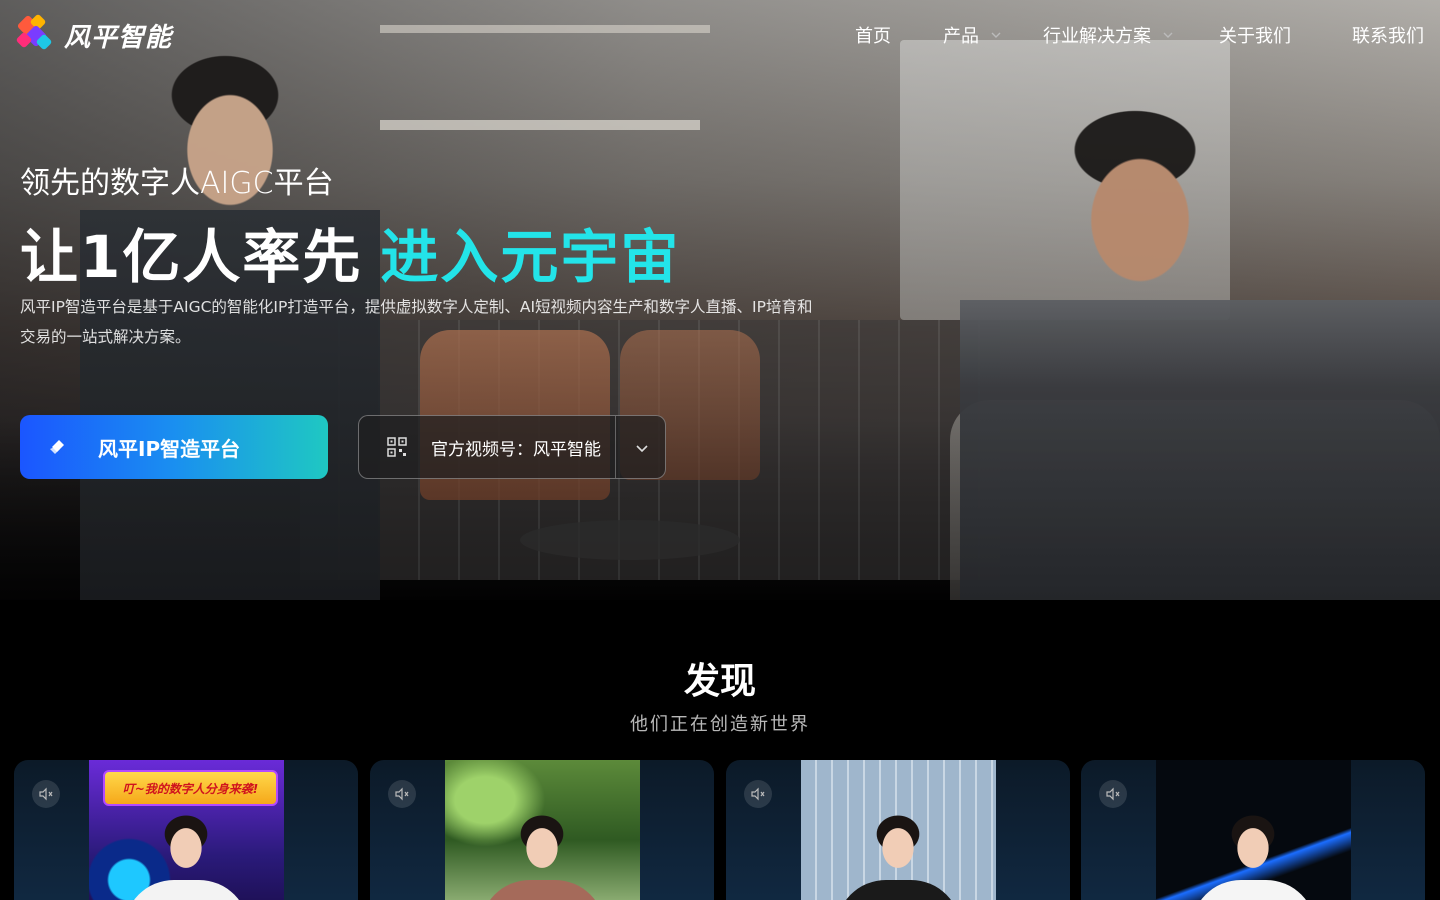  Describe the element at coordinates (190, 788) in the screenshot. I see `video-banner: 叮~我的数字人分身来袭!` at that location.